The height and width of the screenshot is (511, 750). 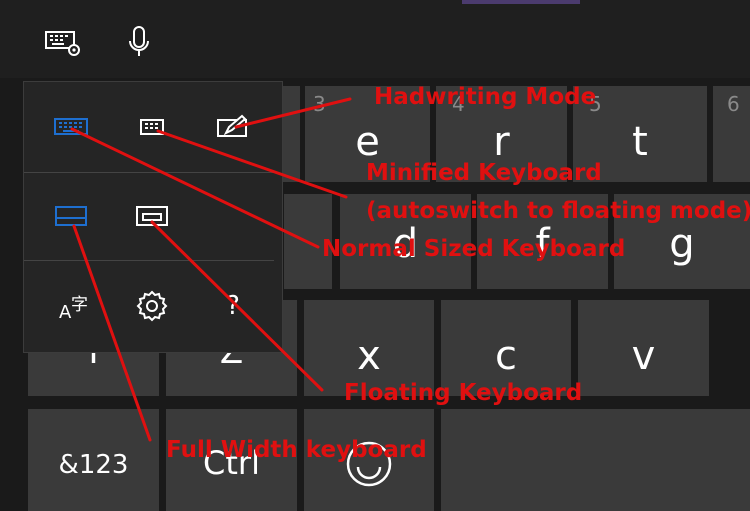 What do you see at coordinates (290, 134) in the screenshot?
I see `key-w-partial` at bounding box center [290, 134].